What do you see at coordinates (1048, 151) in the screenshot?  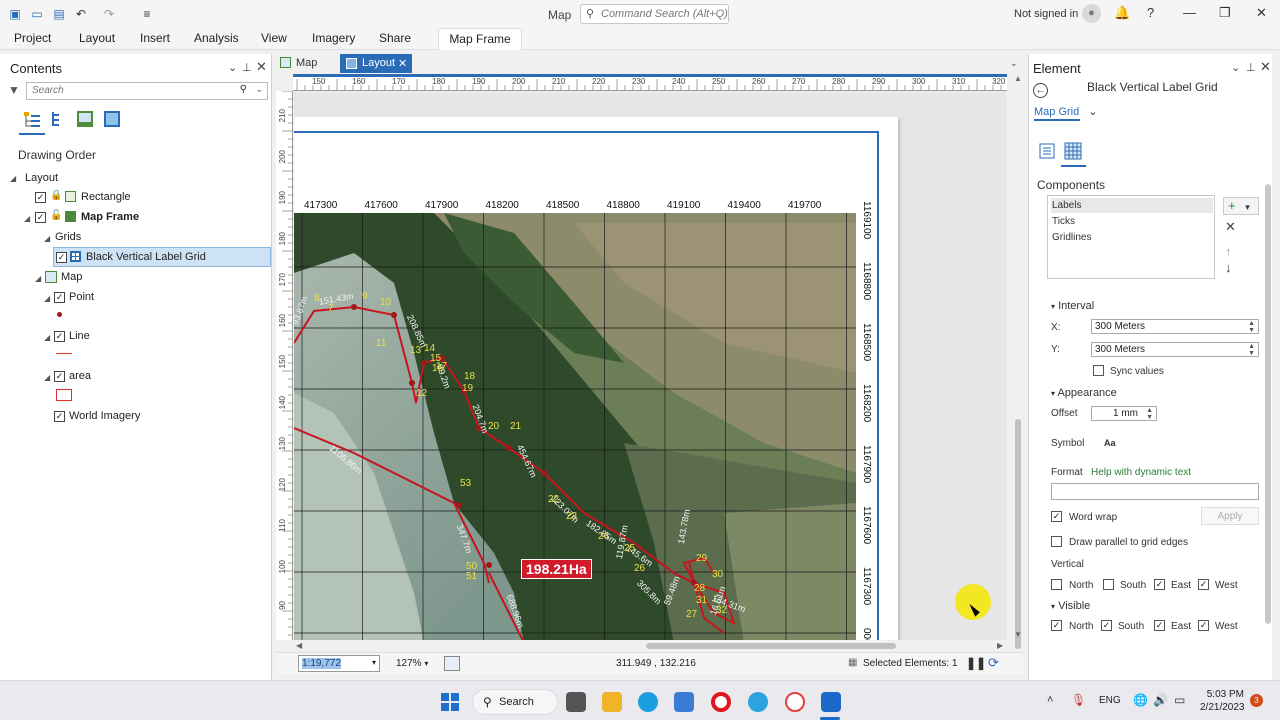 I see `grid-properties-icon` at bounding box center [1048, 151].